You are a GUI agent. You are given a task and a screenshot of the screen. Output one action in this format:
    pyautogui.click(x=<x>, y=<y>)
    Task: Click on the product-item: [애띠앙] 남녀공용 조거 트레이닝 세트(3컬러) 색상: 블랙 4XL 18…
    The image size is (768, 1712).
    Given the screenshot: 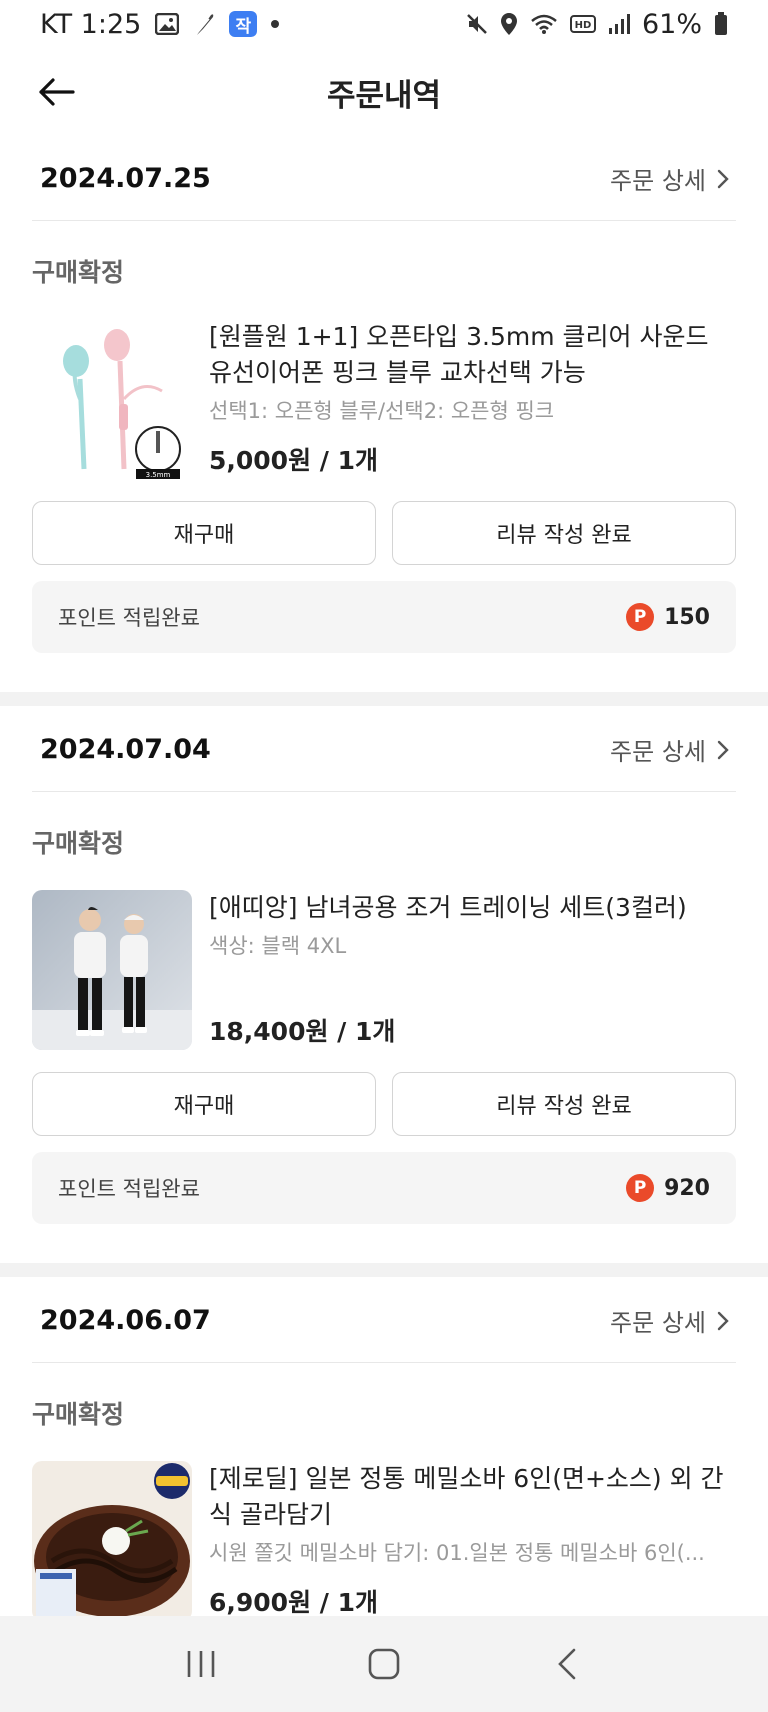 What is the action you would take?
    pyautogui.click(x=384, y=970)
    